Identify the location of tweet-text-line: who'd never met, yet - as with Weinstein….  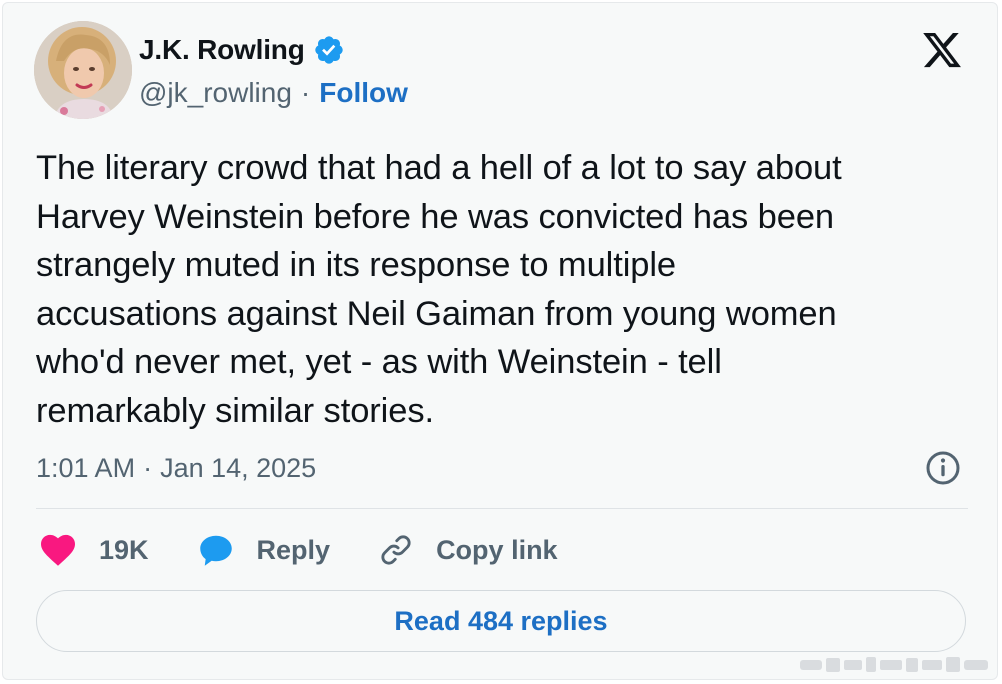
(379, 362).